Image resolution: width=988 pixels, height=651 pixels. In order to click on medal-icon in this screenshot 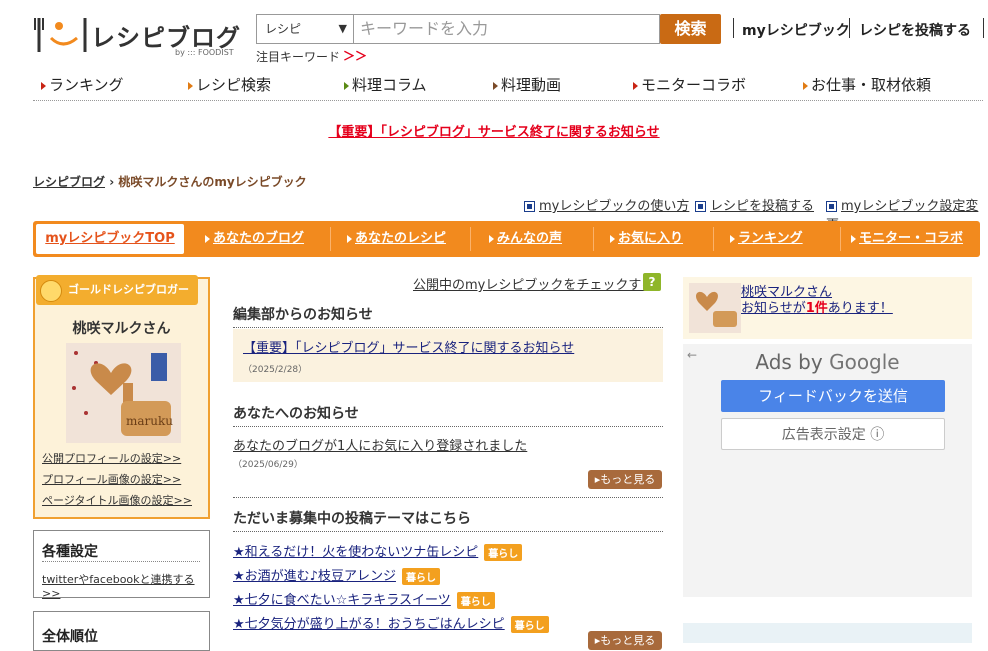, I will do `click(51, 291)`.